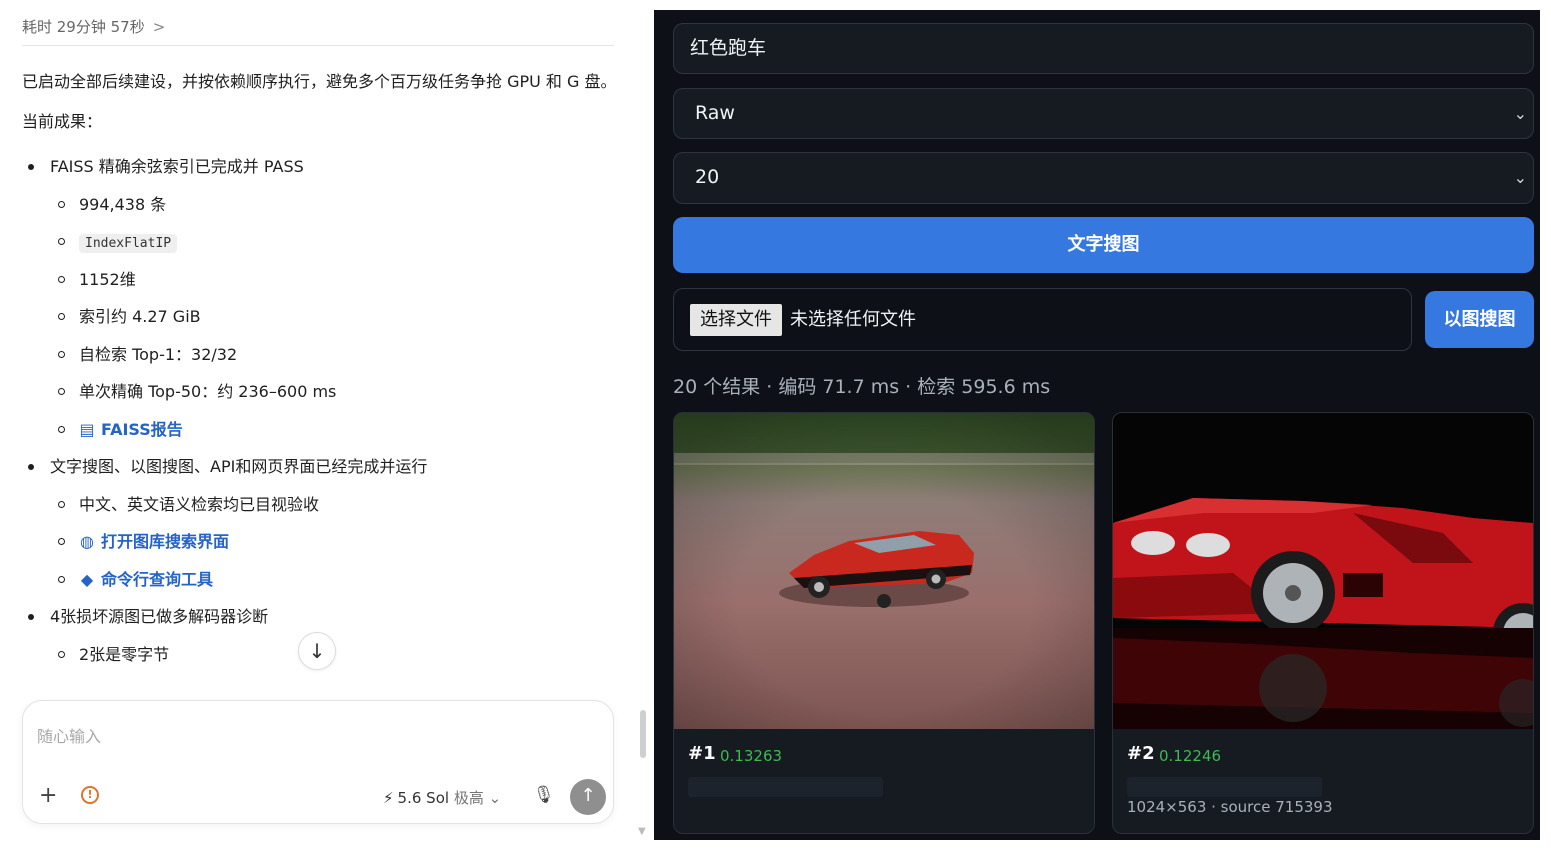 This screenshot has height=851, width=1551. Describe the element at coordinates (1190, 756) in the screenshot. I see `result-score: 0.12246` at that location.